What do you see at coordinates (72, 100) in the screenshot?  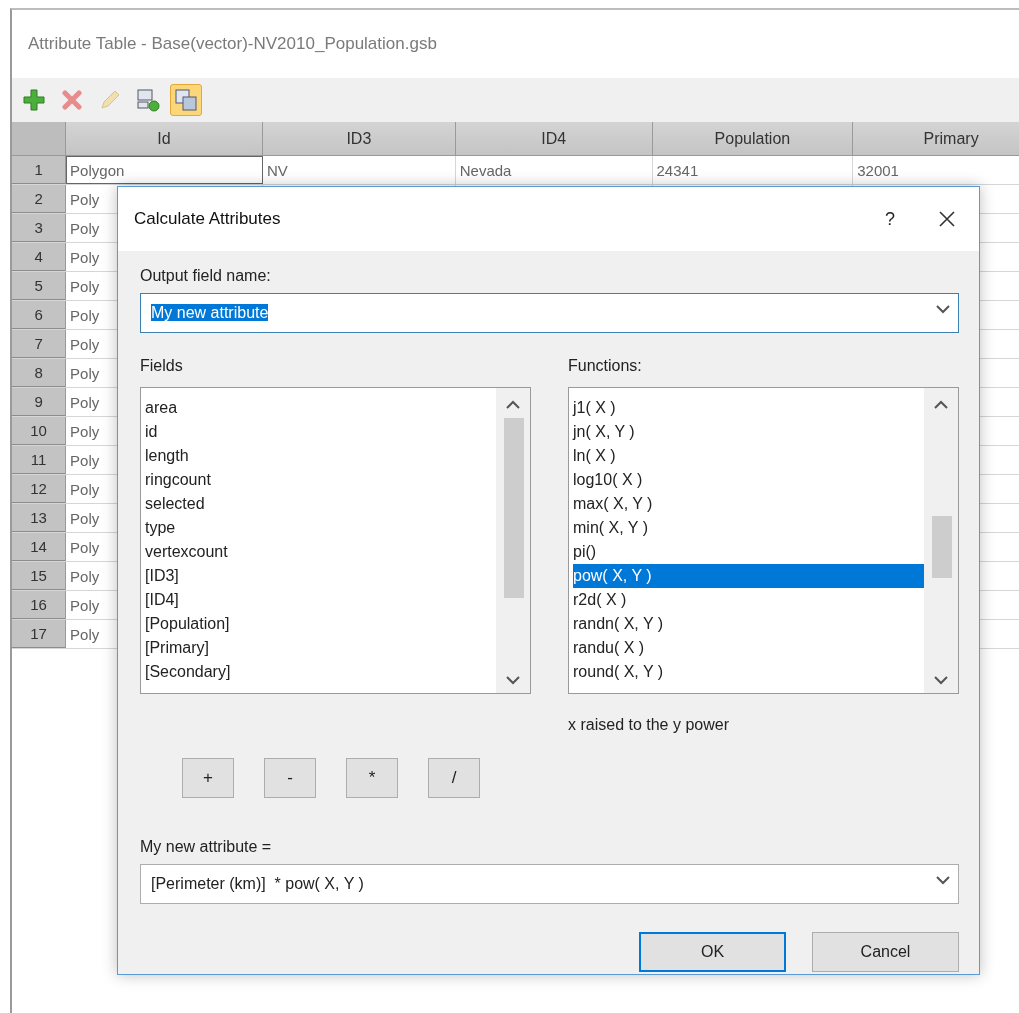 I see `delete-icon` at bounding box center [72, 100].